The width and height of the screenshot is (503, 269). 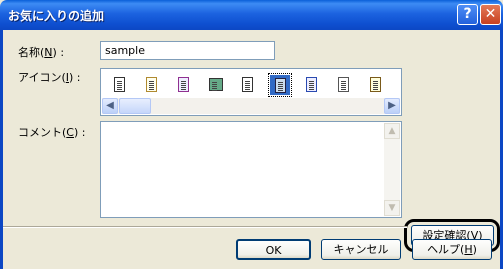 What do you see at coordinates (49, 77) in the screenshot?
I see `icon-label: アイコン(I) :` at bounding box center [49, 77].